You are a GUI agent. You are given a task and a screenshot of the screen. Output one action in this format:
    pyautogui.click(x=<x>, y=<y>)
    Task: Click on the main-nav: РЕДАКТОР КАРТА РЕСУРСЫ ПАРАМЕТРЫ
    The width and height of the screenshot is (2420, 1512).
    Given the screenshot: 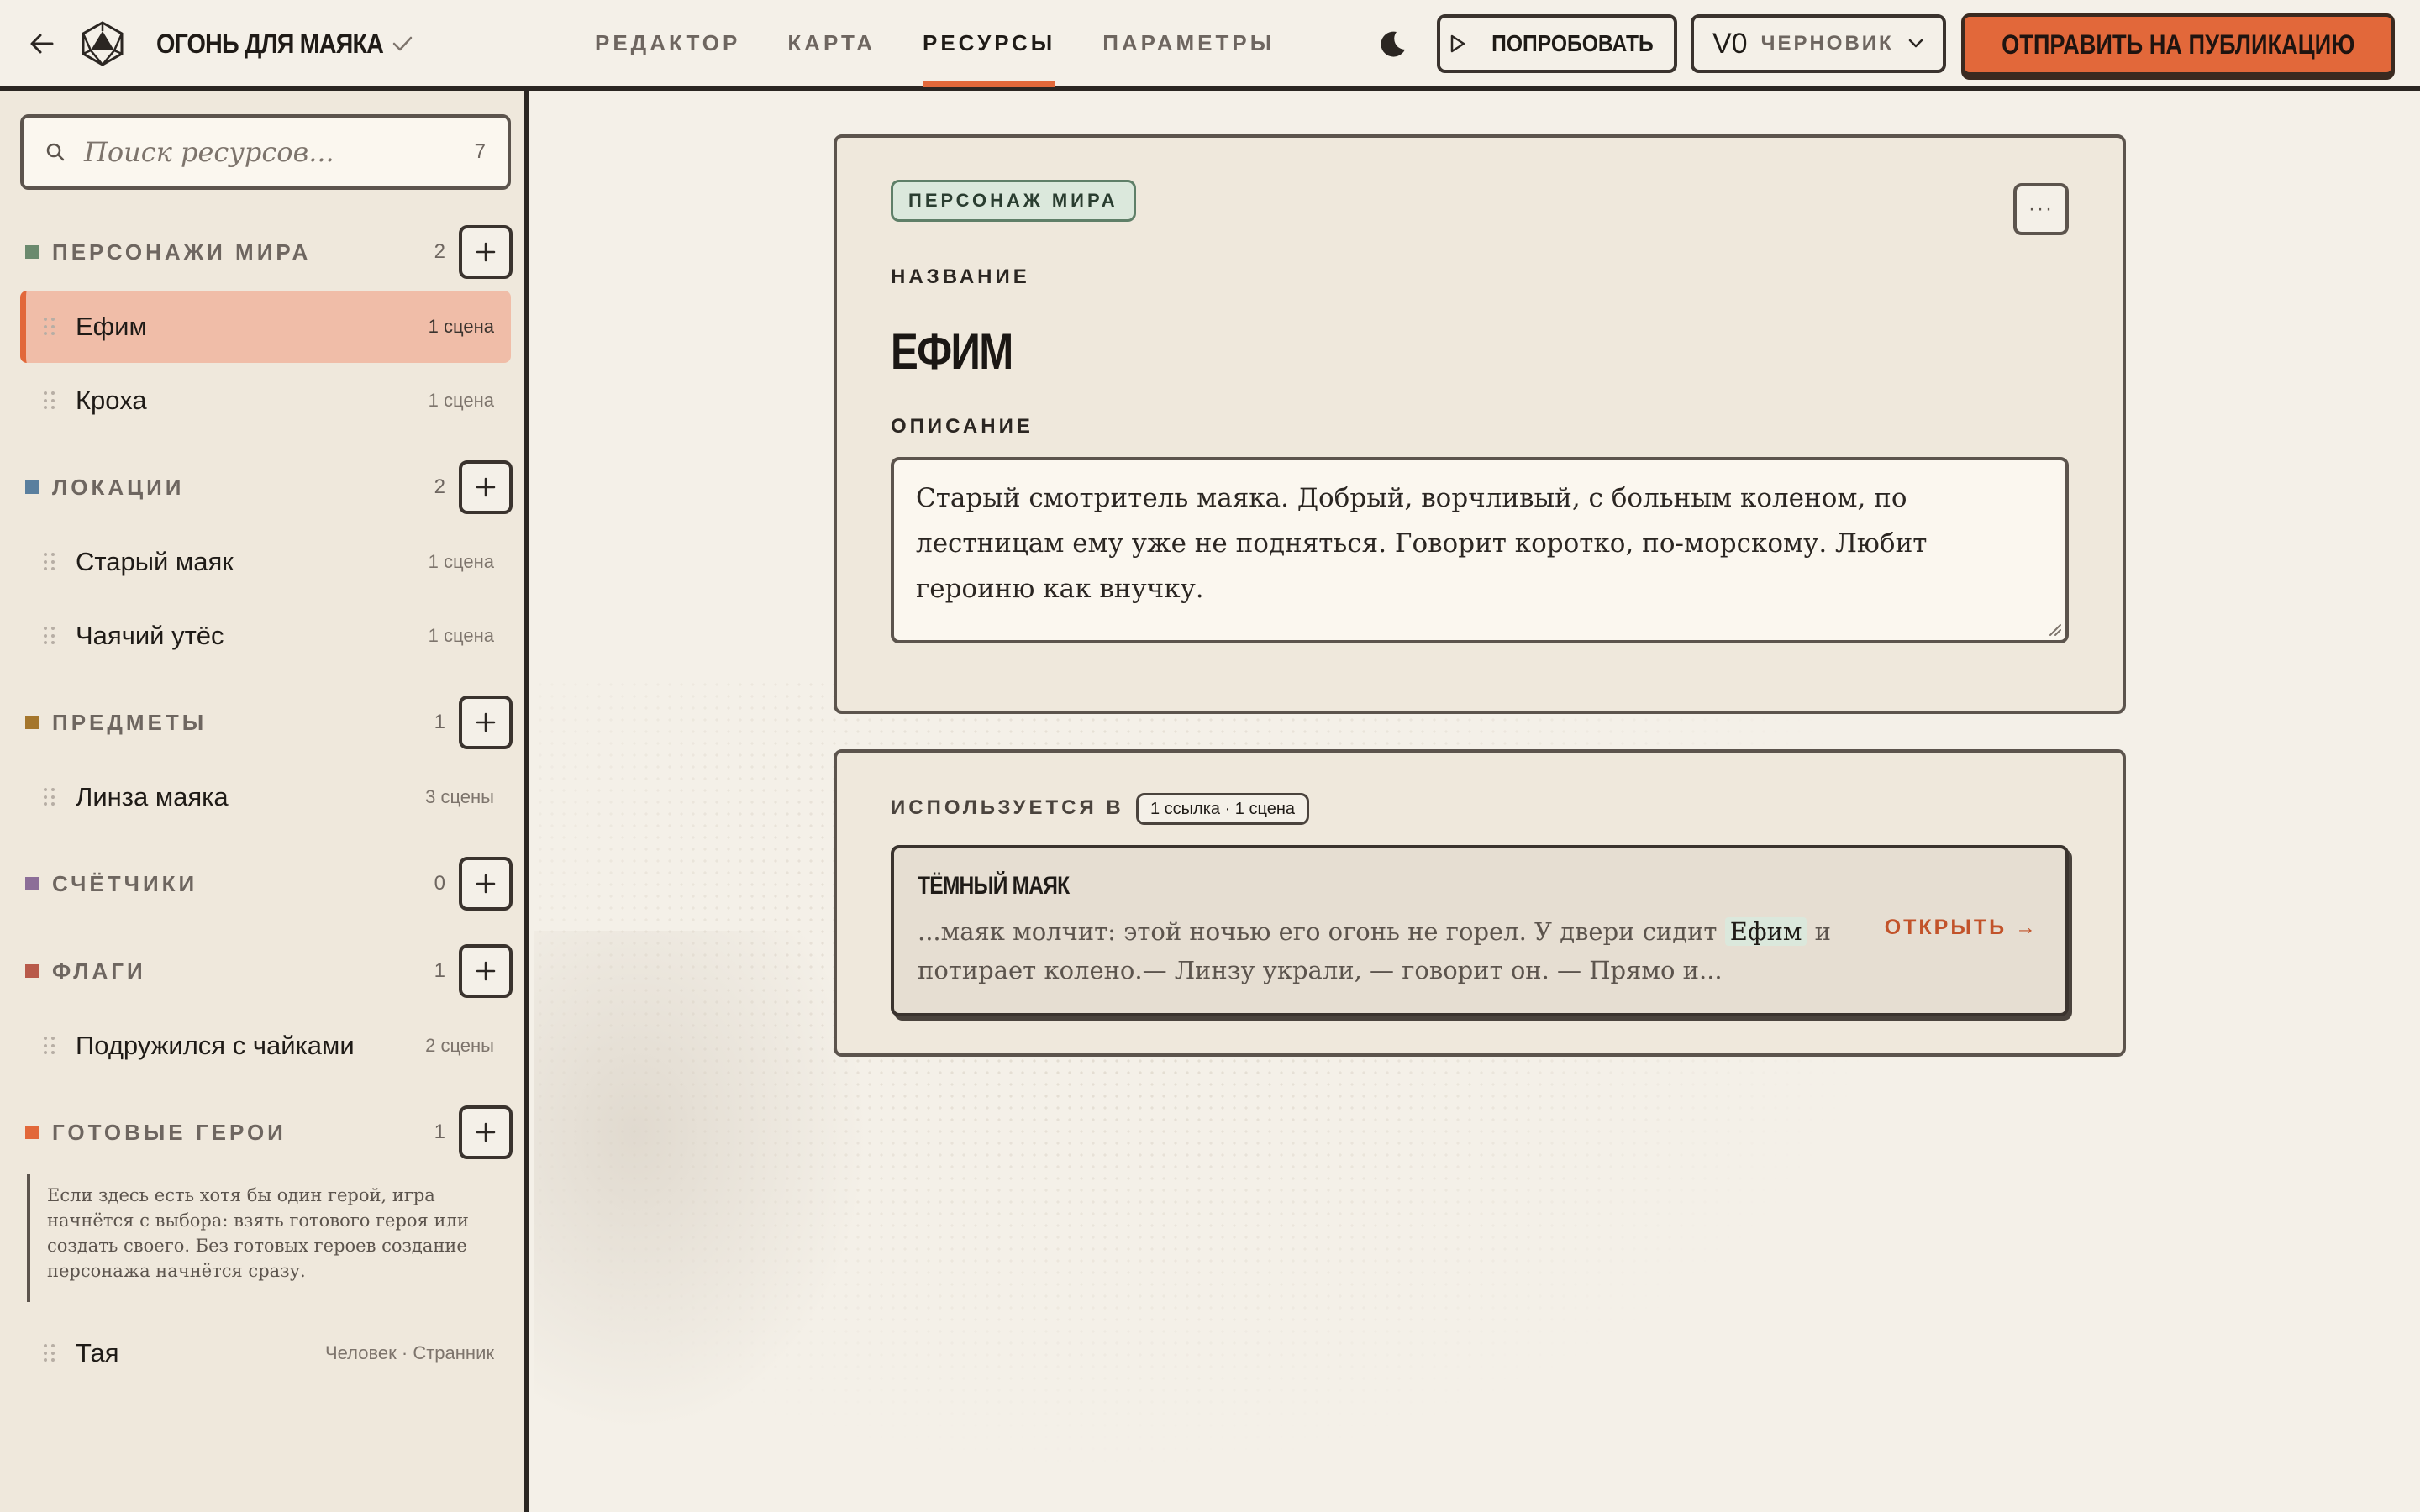 What is the action you would take?
    pyautogui.click(x=934, y=43)
    